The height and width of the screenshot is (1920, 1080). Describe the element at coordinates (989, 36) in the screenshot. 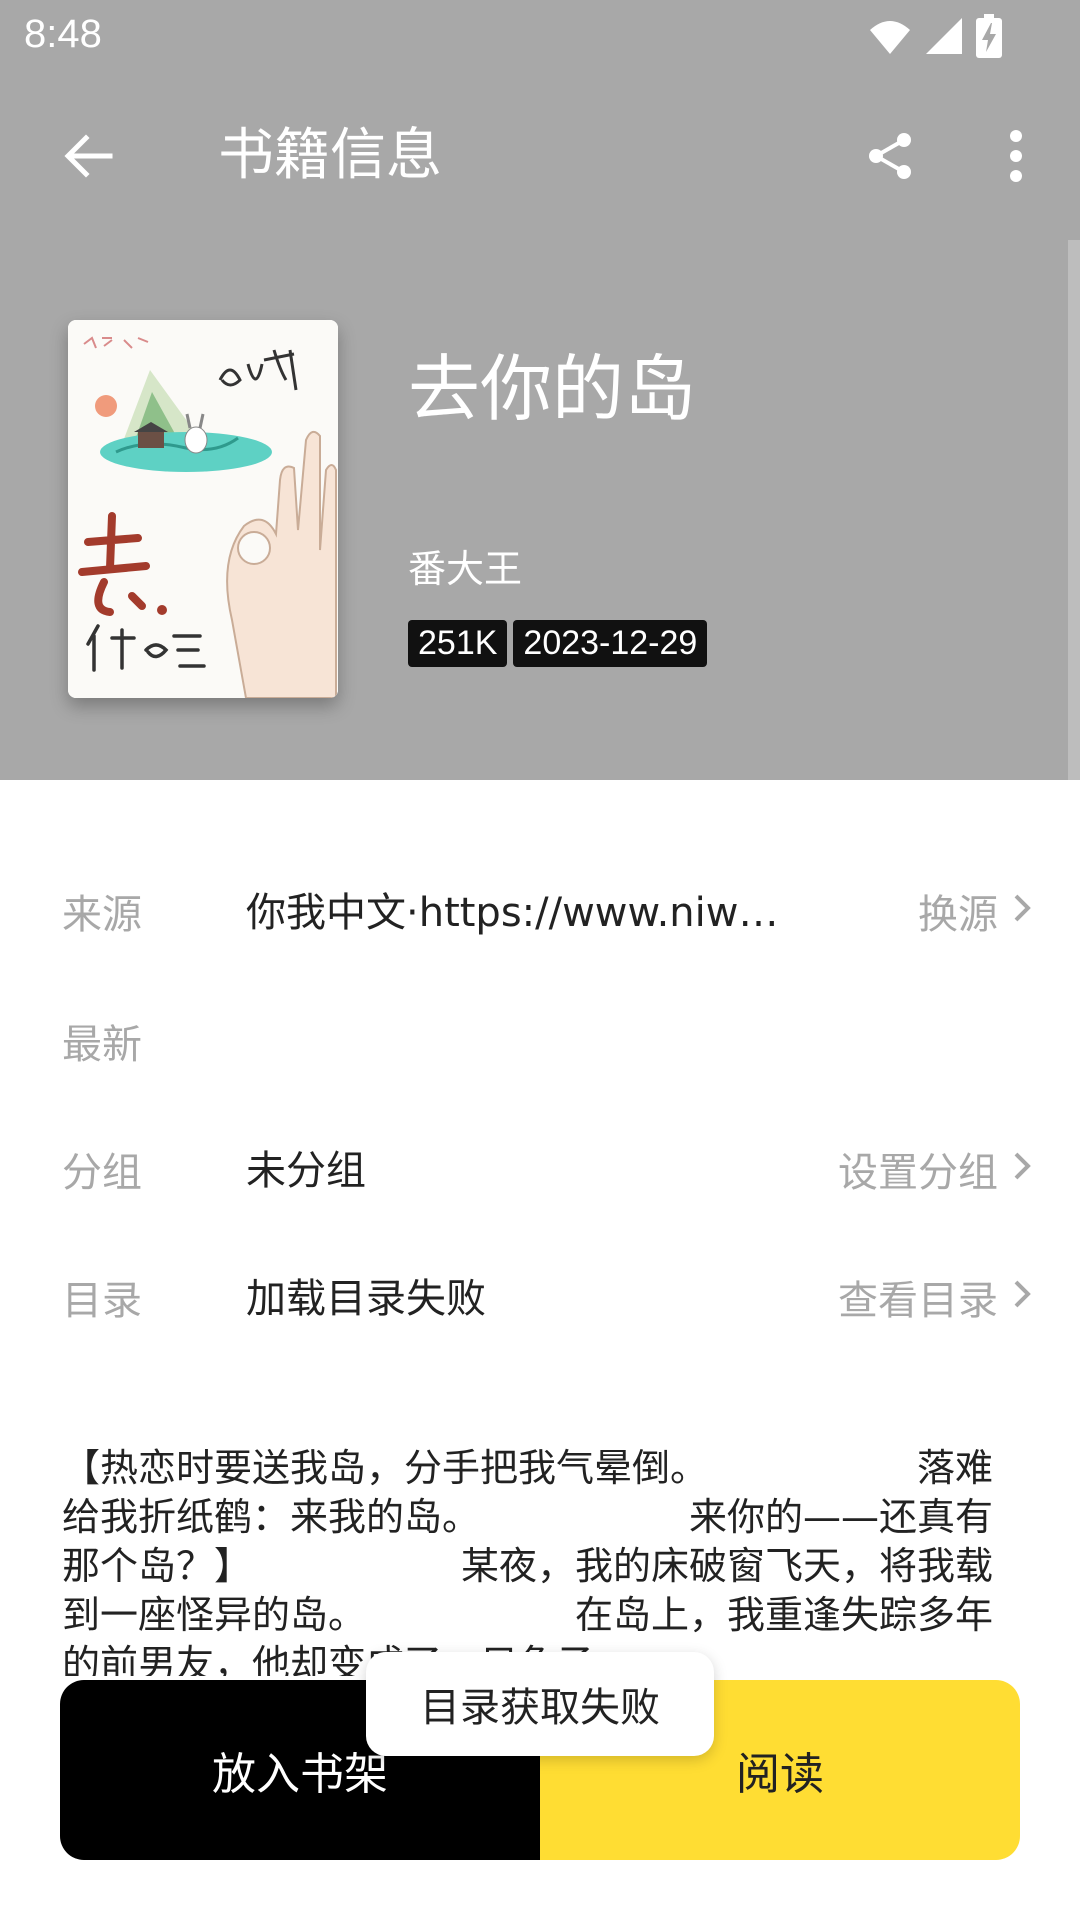

I see `battery-charging-icon` at that location.